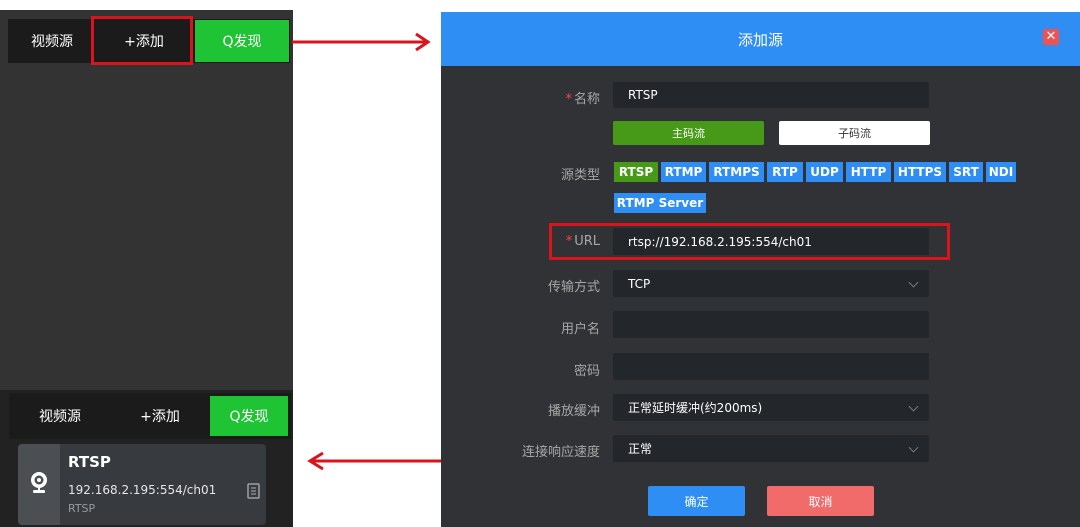 The image size is (1080, 527). I want to click on arrow-to-dialog-icon, so click(361, 42).